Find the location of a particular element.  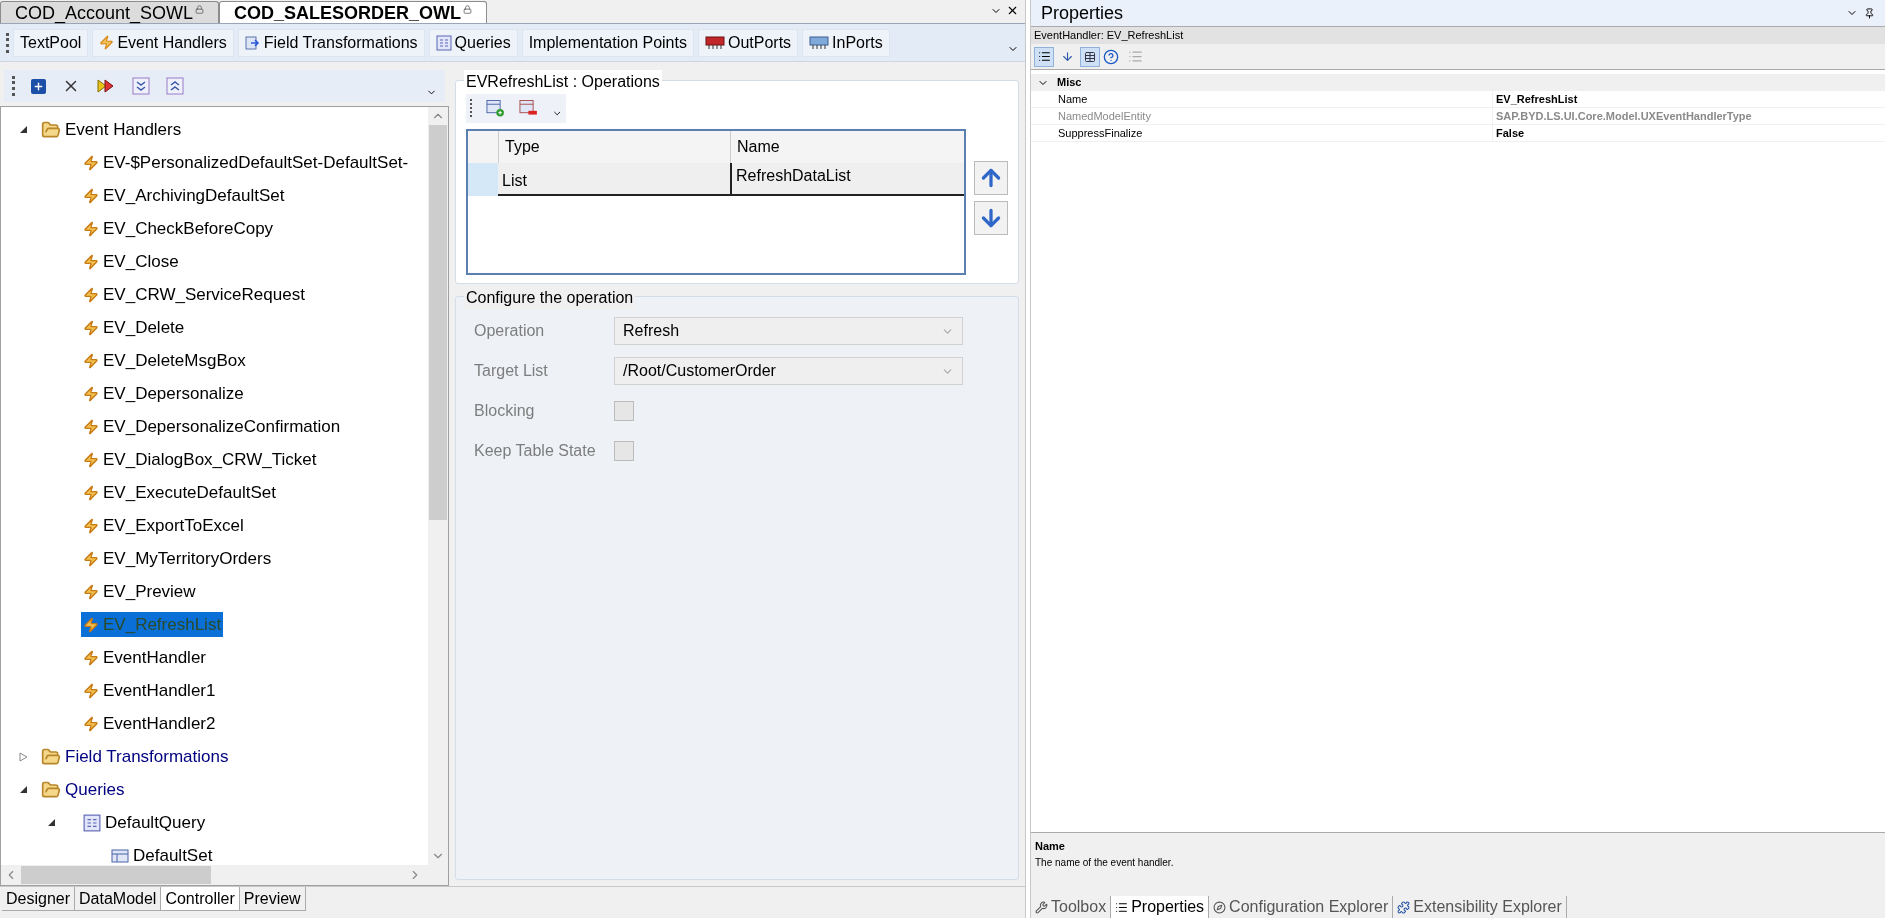

tree-item: EV_Close is located at coordinates (131, 261).